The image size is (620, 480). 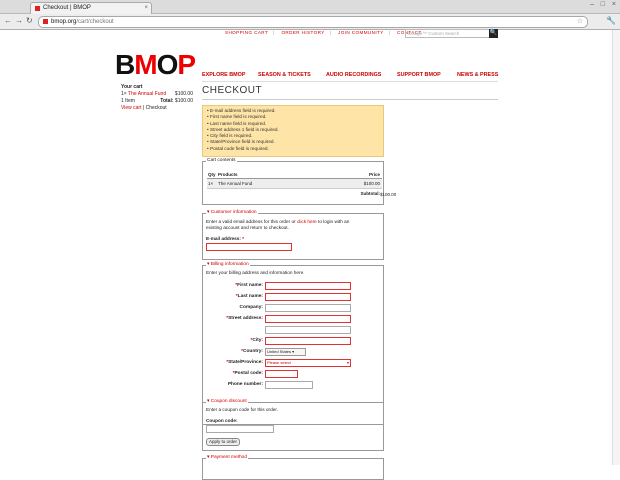 What do you see at coordinates (251, 307) in the screenshot?
I see `company-label: Company:` at bounding box center [251, 307].